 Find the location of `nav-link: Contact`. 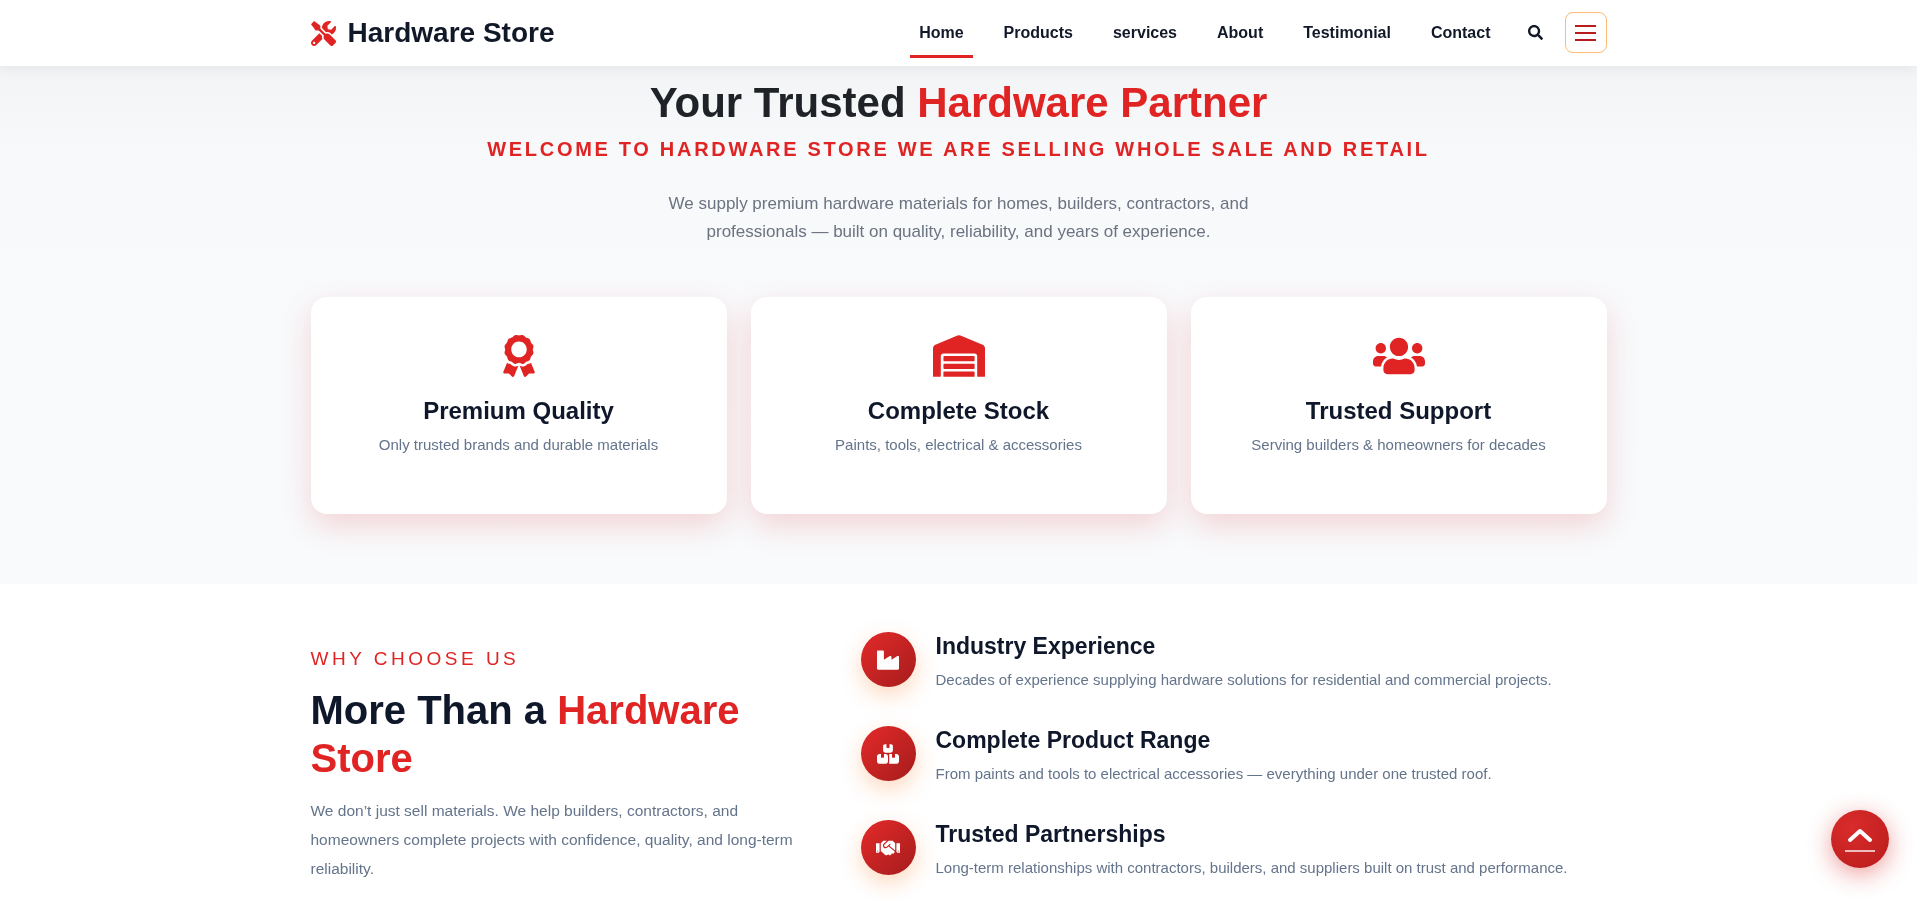

nav-link: Contact is located at coordinates (1460, 29).